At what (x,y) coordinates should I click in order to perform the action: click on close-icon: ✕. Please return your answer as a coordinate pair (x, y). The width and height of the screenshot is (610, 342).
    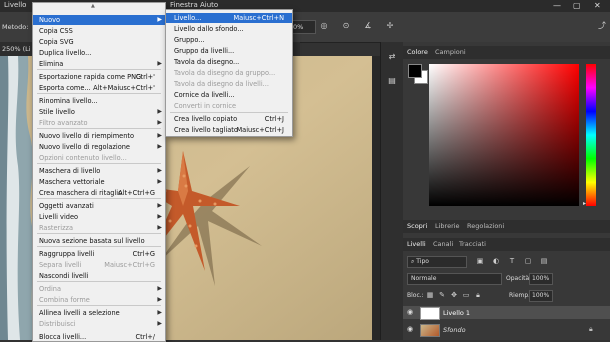
    Looking at the image, I should click on (597, 5).